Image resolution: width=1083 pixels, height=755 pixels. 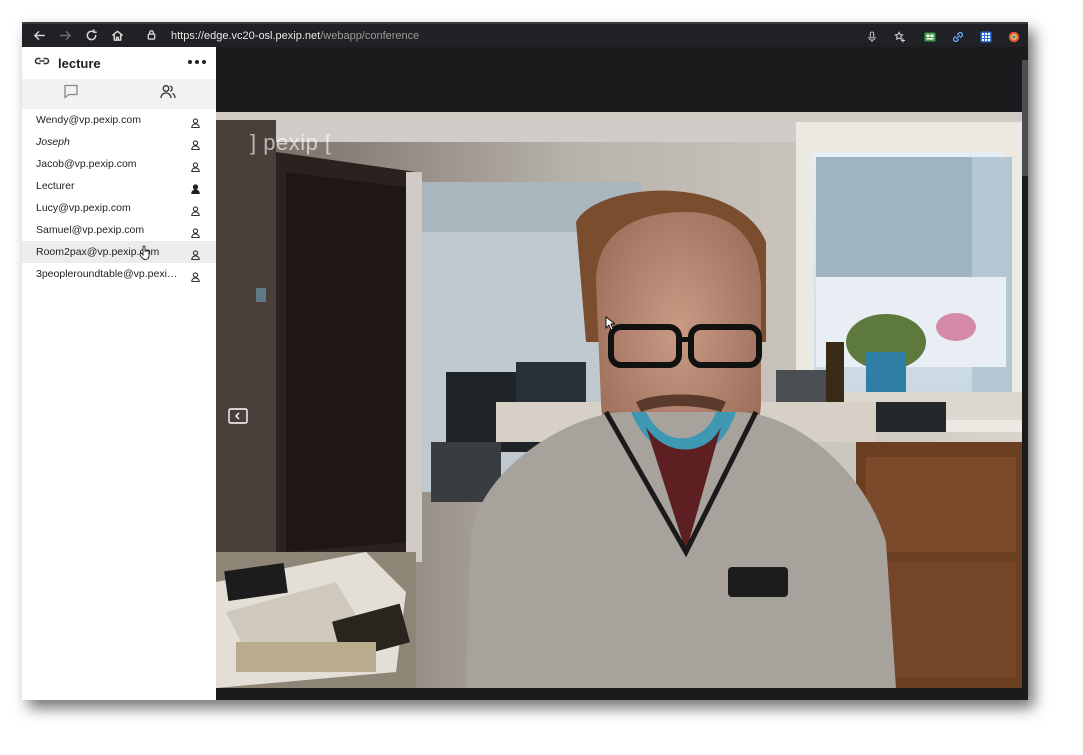 I want to click on participants-icon, so click(x=167, y=94).